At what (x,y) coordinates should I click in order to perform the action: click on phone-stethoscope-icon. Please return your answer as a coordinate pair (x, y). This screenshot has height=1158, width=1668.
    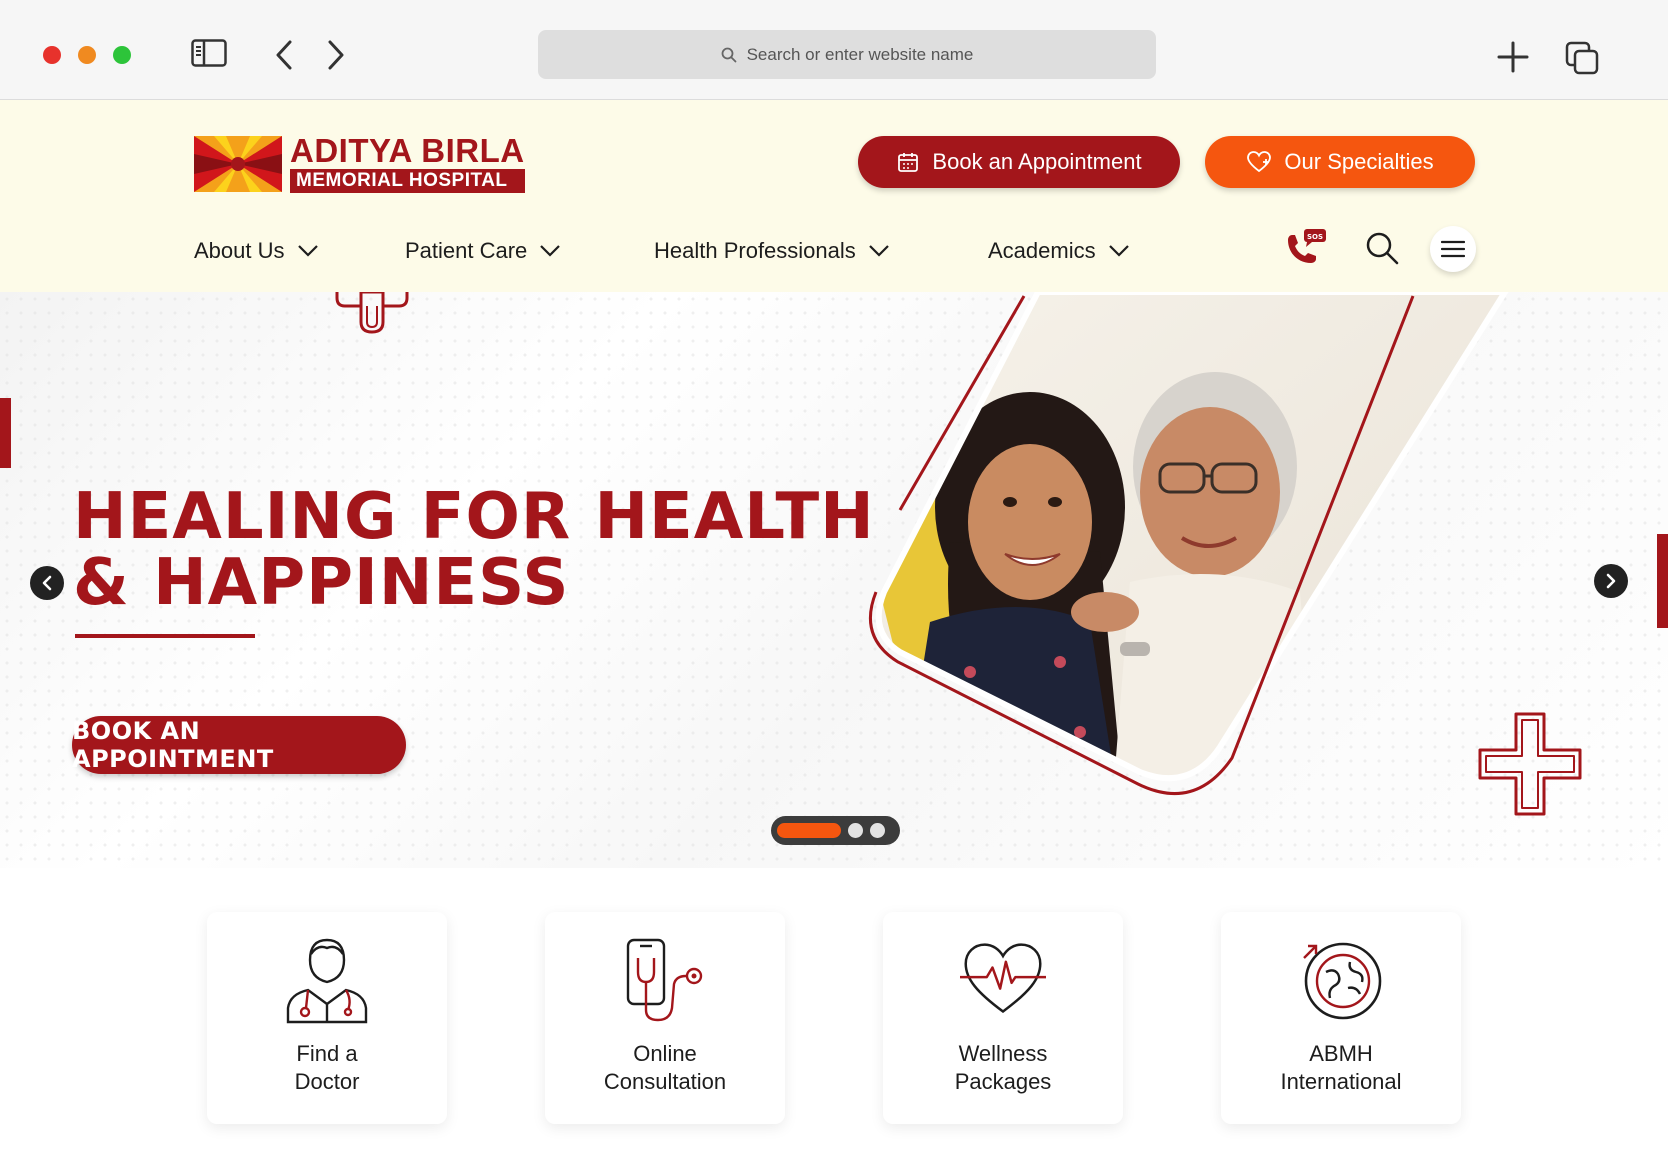
    Looking at the image, I should click on (665, 979).